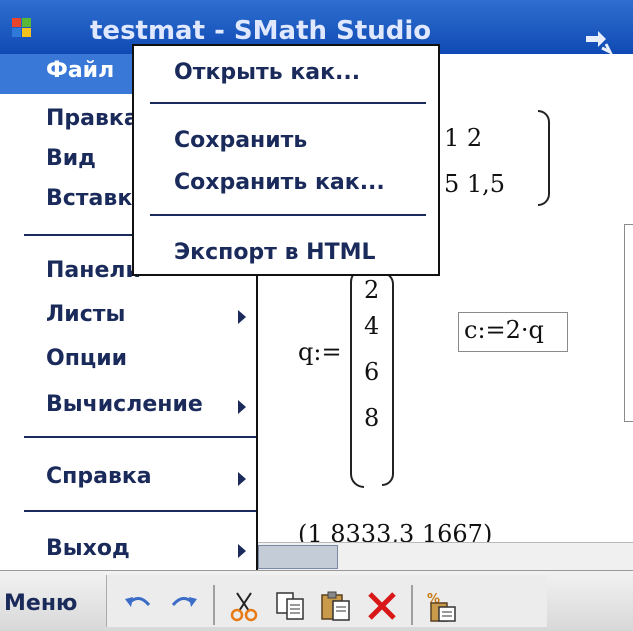  Describe the element at coordinates (442, 606) in the screenshot. I see `paste-special-icon: %` at that location.